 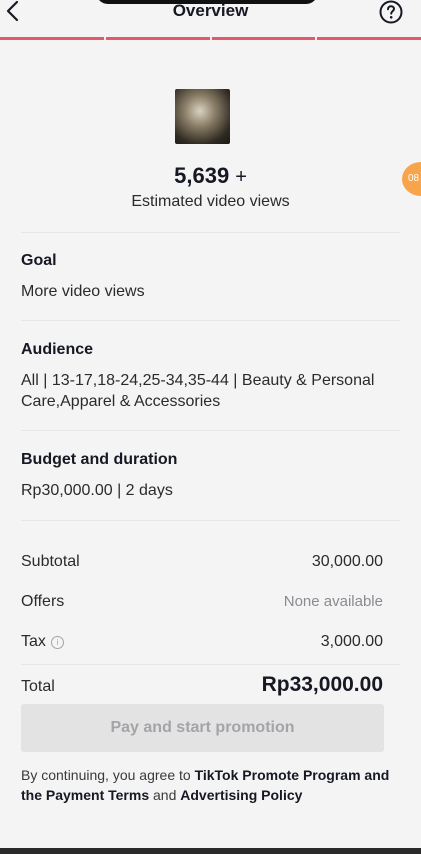 I want to click on total-row: Total Rp33,000.00, so click(x=202, y=685).